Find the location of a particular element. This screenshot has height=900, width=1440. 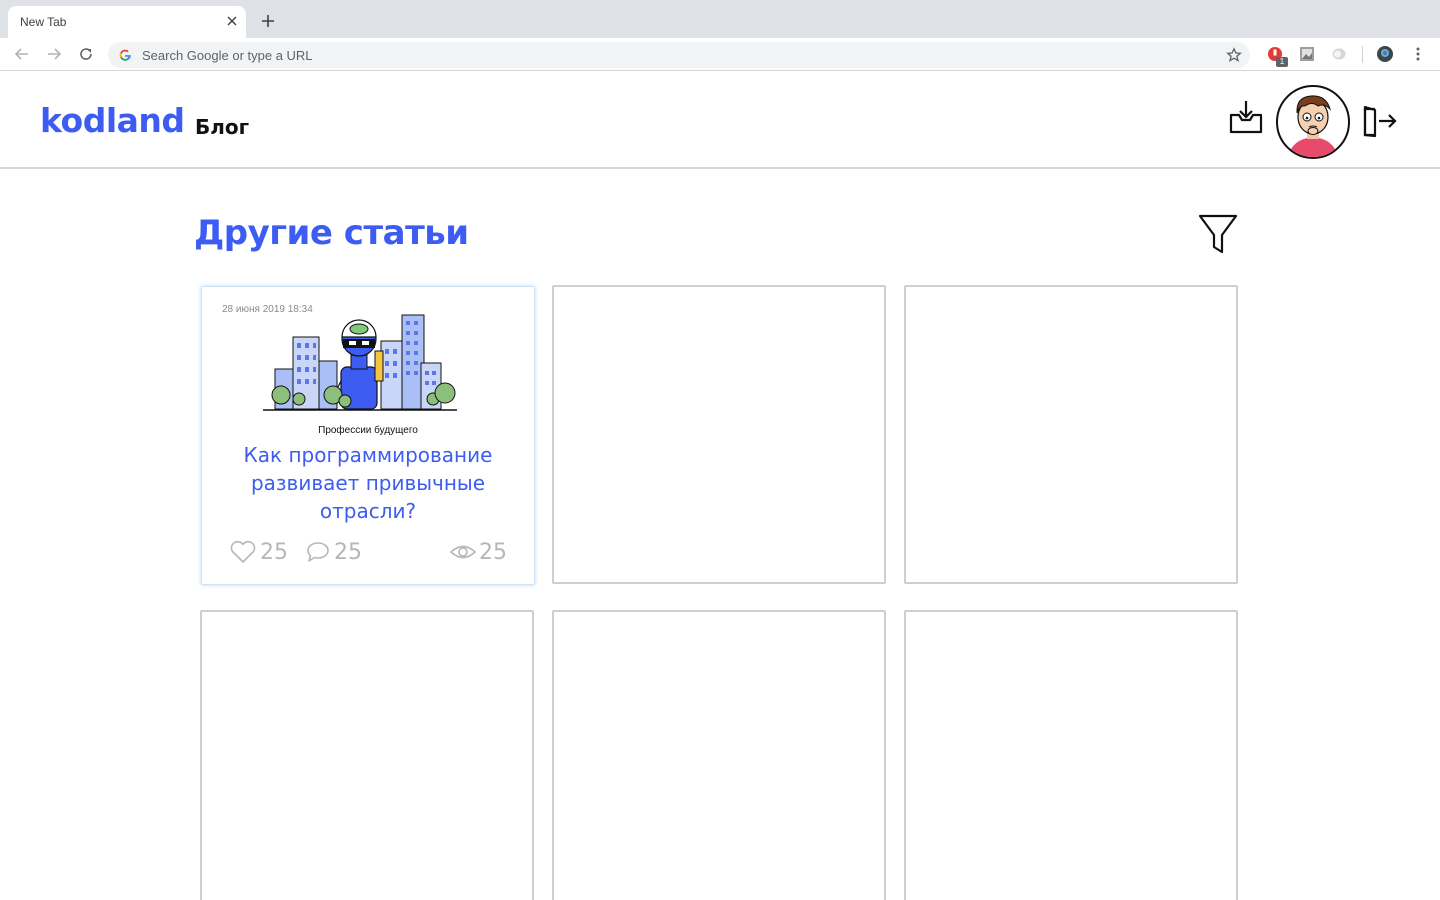

new-tab-icon is located at coordinates (268, 21).